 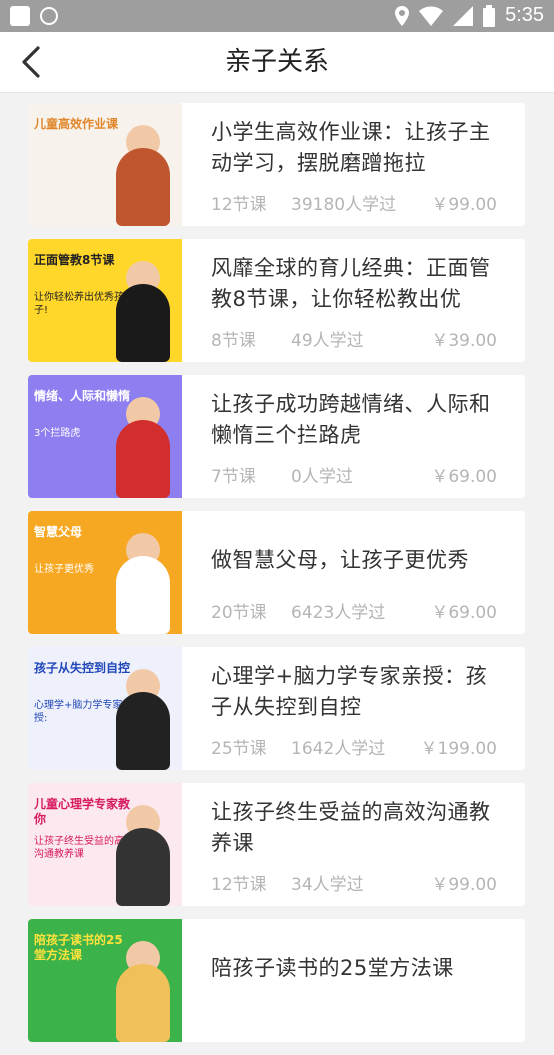 I want to click on wifi-icon, so click(x=431, y=16).